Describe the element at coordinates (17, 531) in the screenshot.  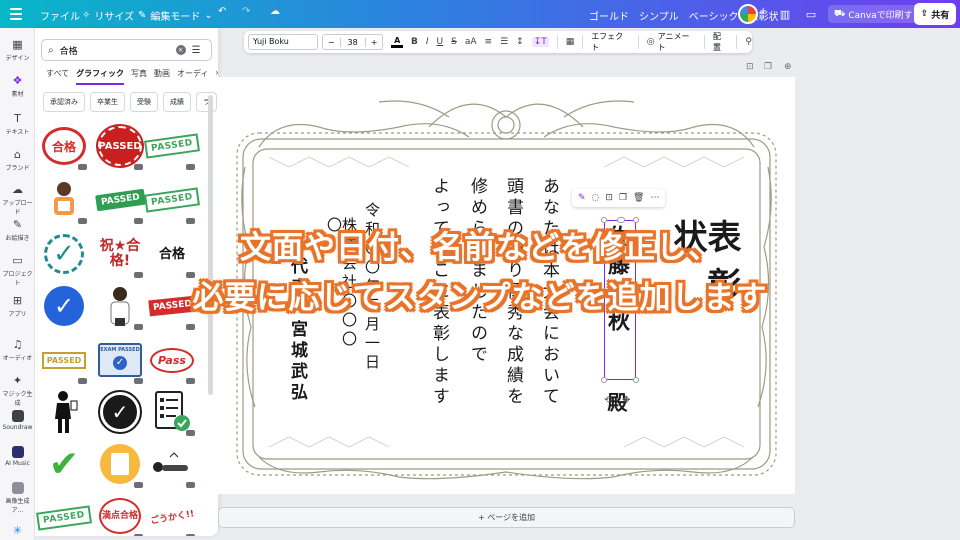
I see `rail-item-more: ✳` at that location.